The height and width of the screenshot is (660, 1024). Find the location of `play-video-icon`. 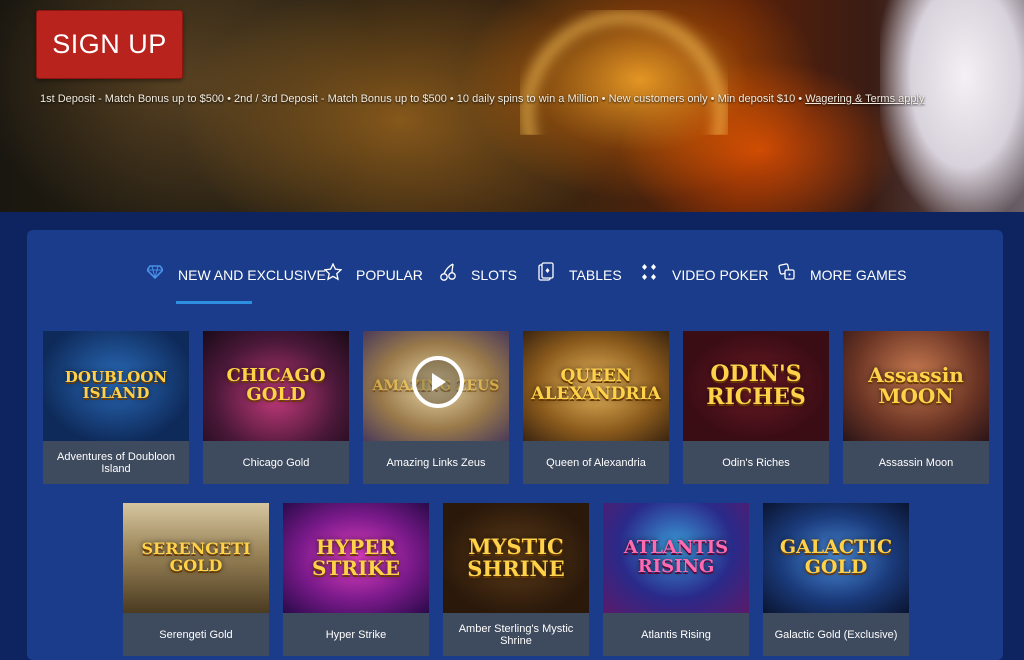

play-video-icon is located at coordinates (438, 382).